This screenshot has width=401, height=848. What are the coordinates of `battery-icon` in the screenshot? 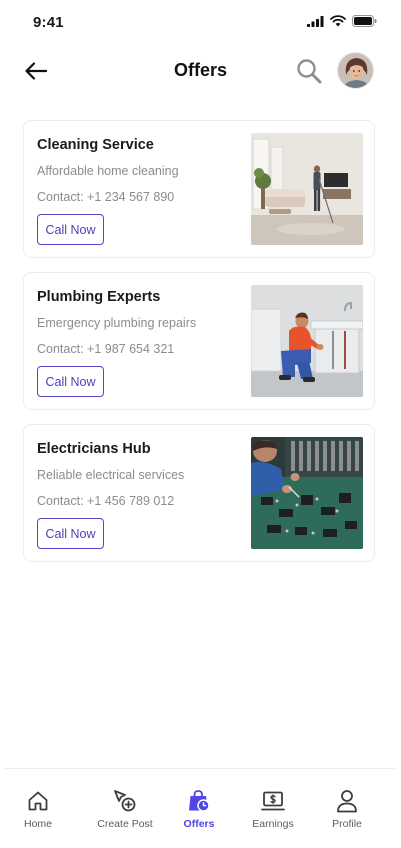 It's located at (364, 21).